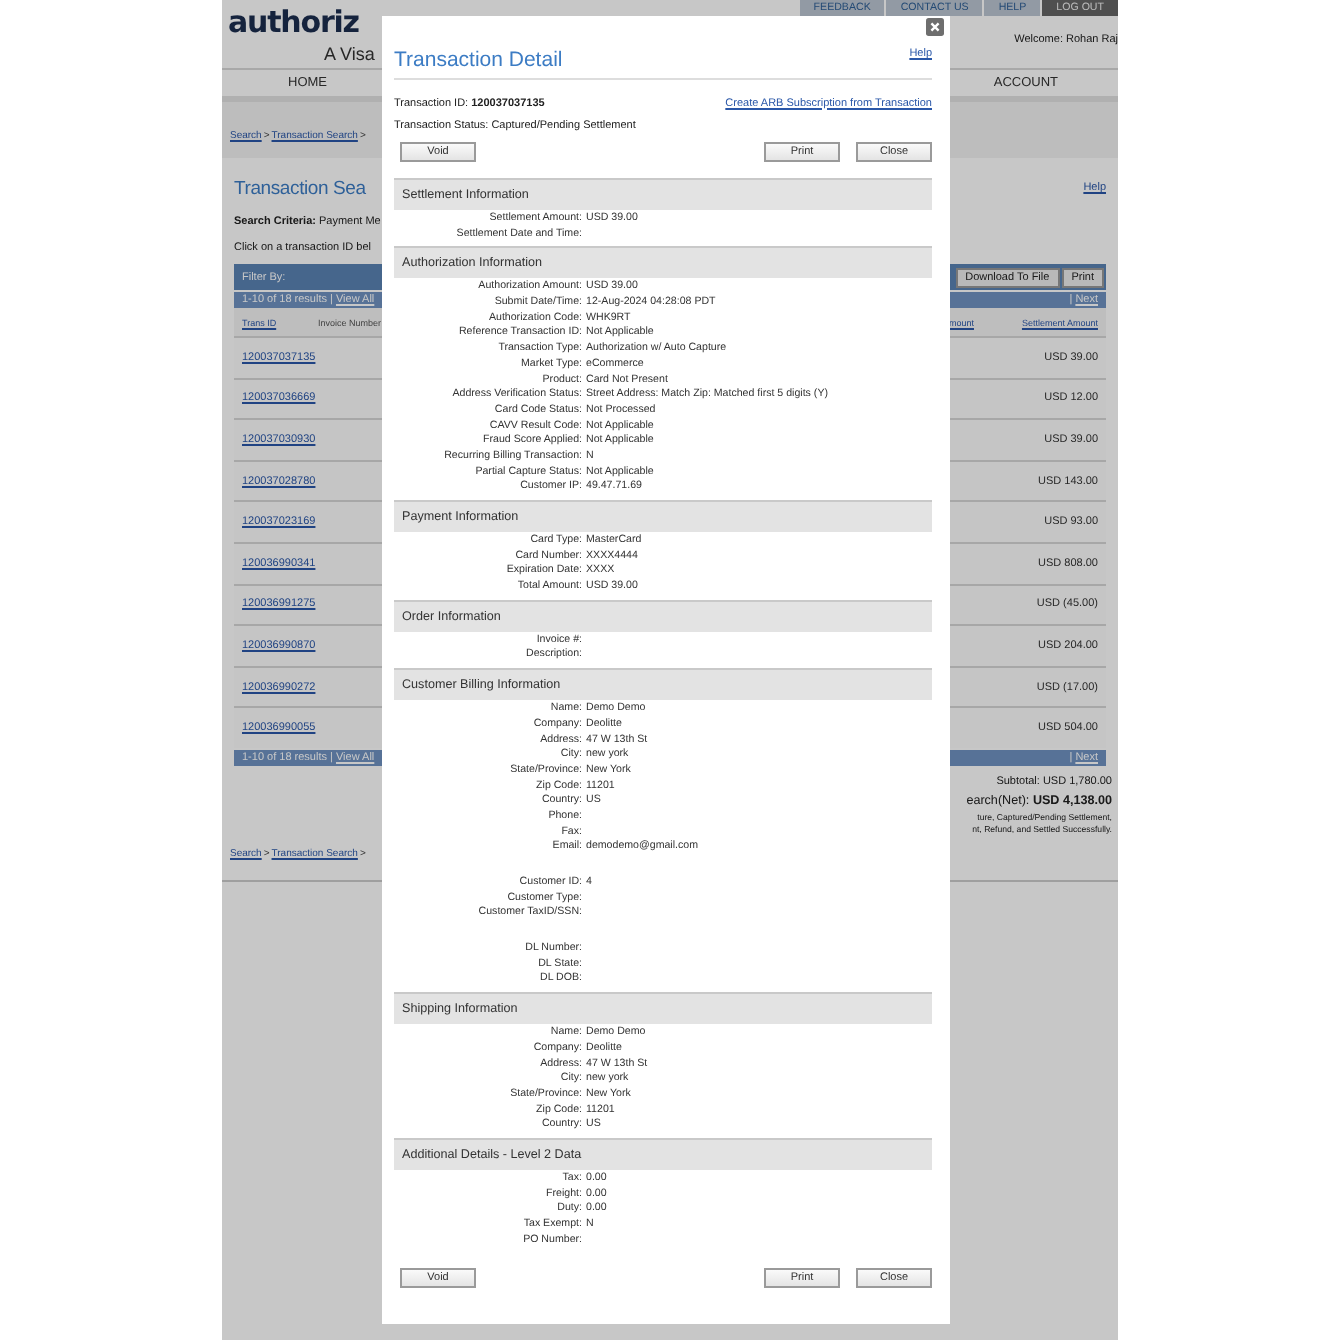 Image resolution: width=1340 pixels, height=1340 pixels. I want to click on page-title: Transaction Sea, so click(300, 188).